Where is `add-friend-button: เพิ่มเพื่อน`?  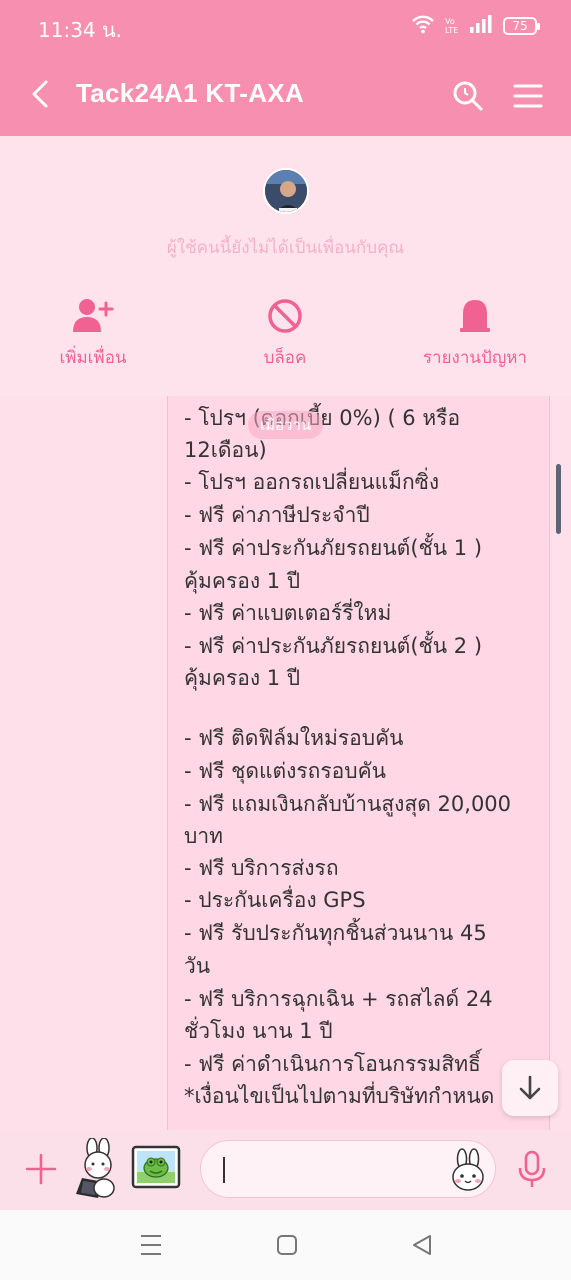 add-friend-button: เพิ่มเพื่อน is located at coordinates (93, 333).